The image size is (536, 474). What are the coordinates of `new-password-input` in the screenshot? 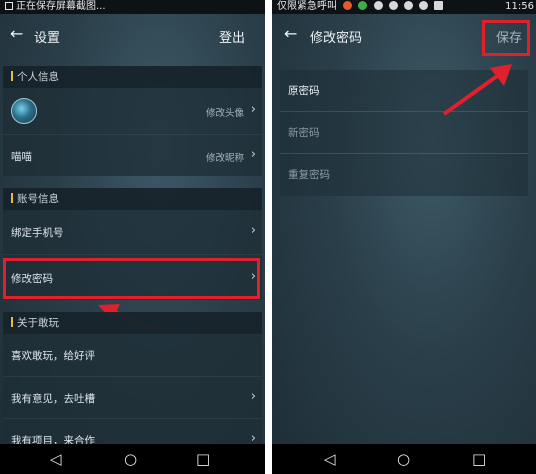 It's located at (404, 132).